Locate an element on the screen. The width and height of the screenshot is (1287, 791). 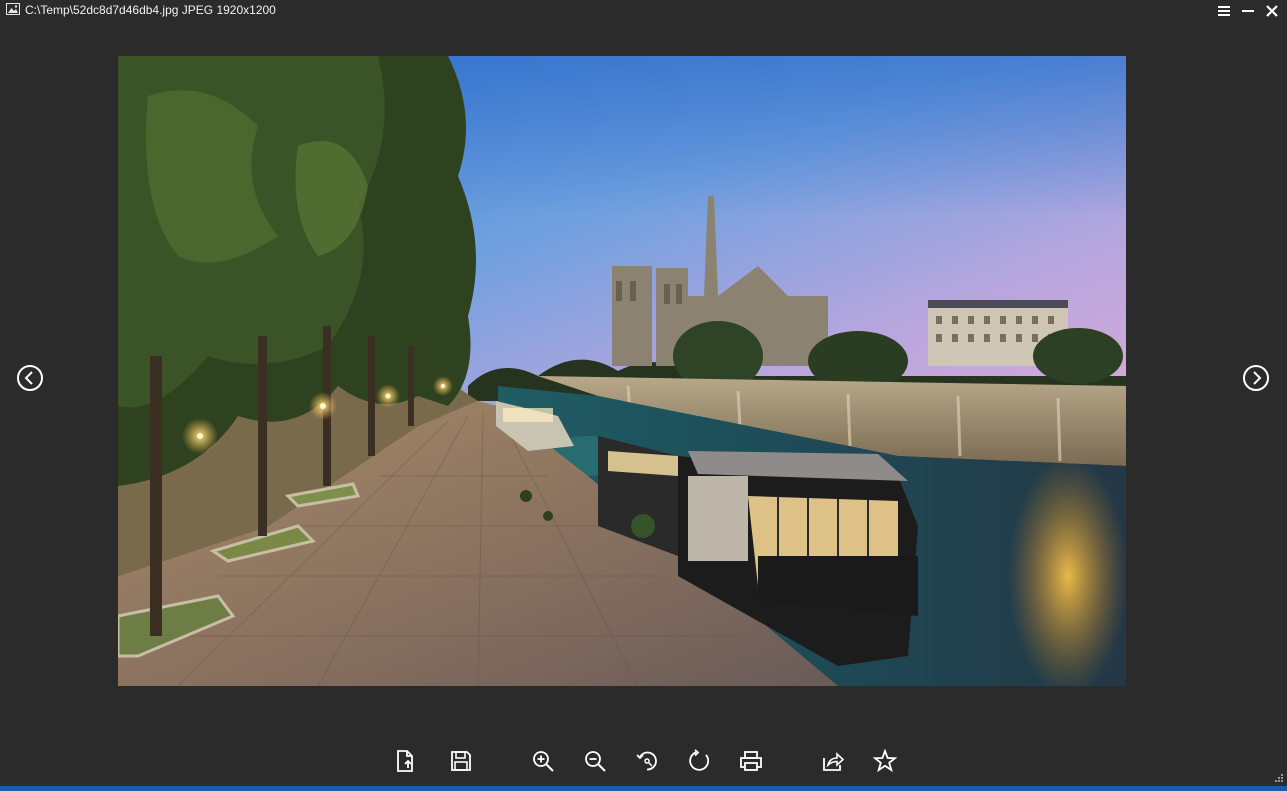
share-icon is located at coordinates (834, 761).